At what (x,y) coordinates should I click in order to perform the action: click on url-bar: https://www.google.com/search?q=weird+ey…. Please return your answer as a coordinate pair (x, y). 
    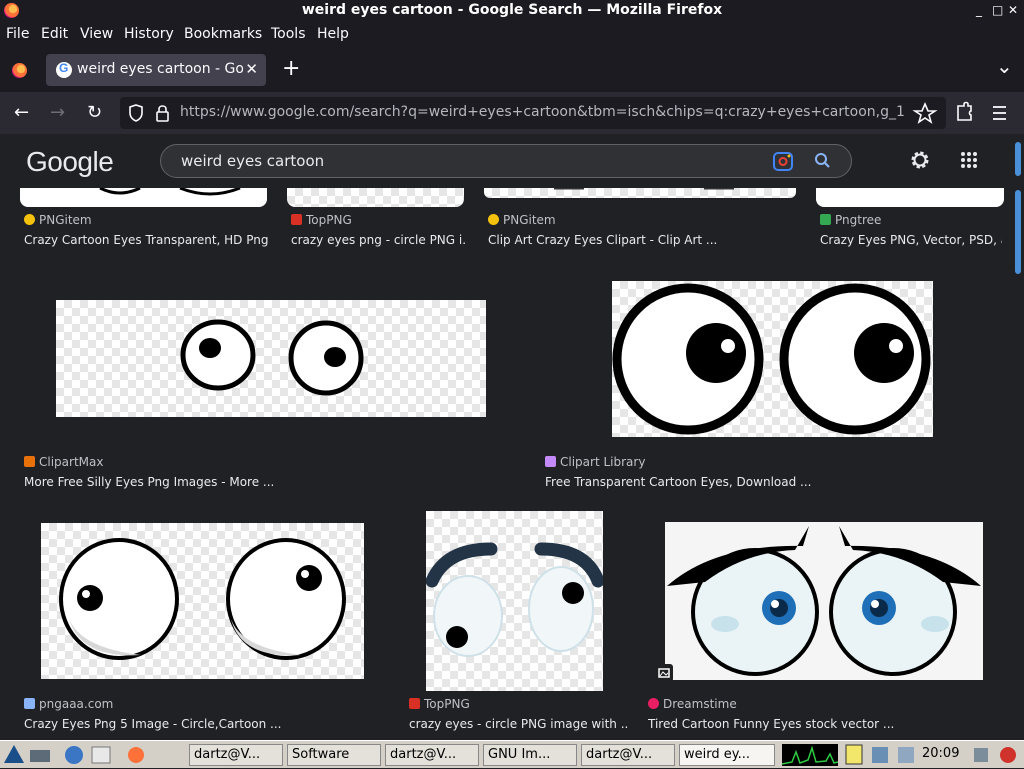
    Looking at the image, I should click on (533, 113).